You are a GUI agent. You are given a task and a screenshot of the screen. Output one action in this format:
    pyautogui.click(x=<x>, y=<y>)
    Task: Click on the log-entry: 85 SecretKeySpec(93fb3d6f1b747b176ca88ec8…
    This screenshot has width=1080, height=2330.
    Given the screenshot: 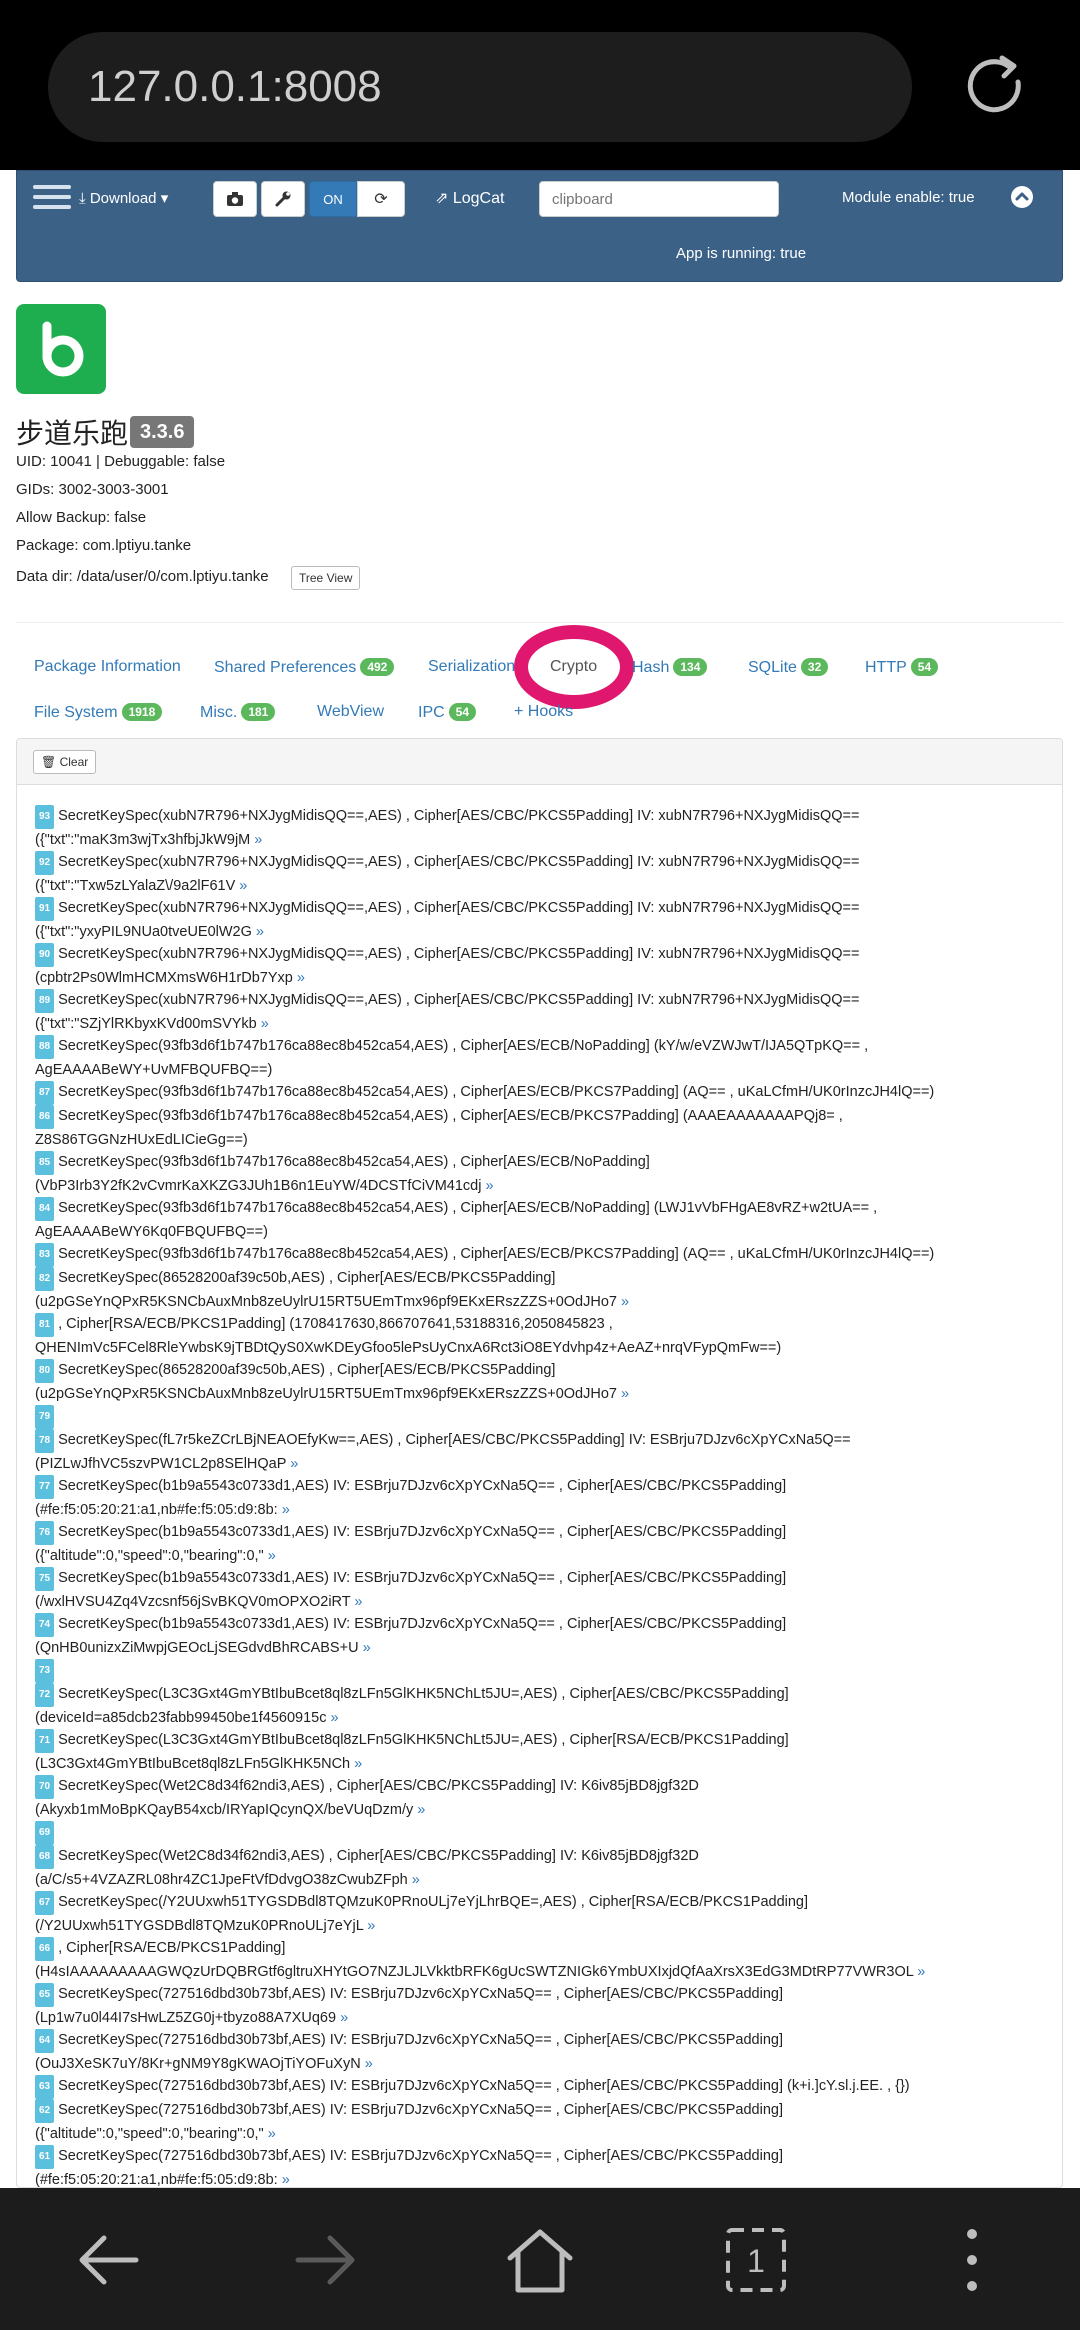 What is the action you would take?
    pyautogui.click(x=540, y=1163)
    